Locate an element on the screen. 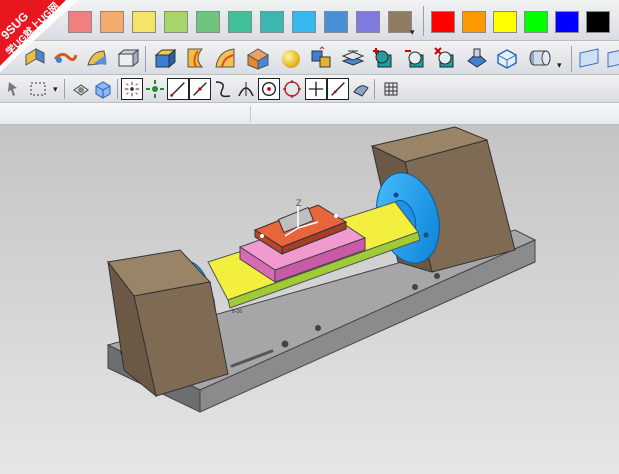 Image resolution: width=619 pixels, height=474 pixels. selection-dropdown-icon: ▾ is located at coordinates (55, 89).